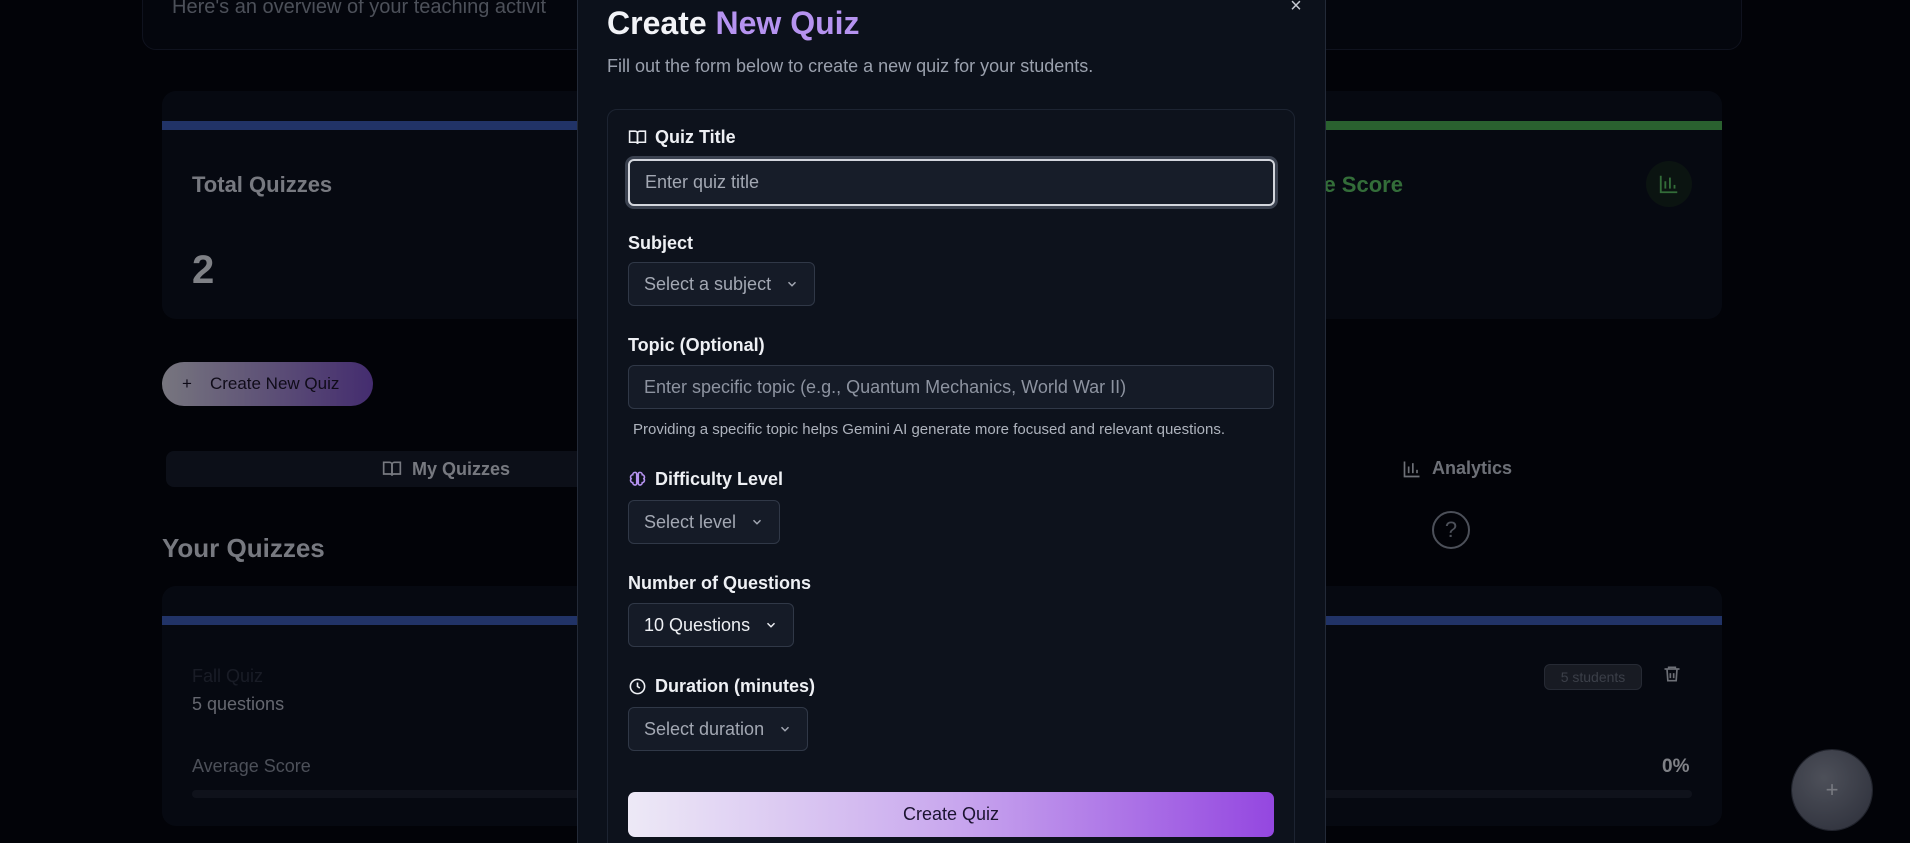  What do you see at coordinates (708, 283) in the screenshot?
I see `subject-select-value: Select a subject` at bounding box center [708, 283].